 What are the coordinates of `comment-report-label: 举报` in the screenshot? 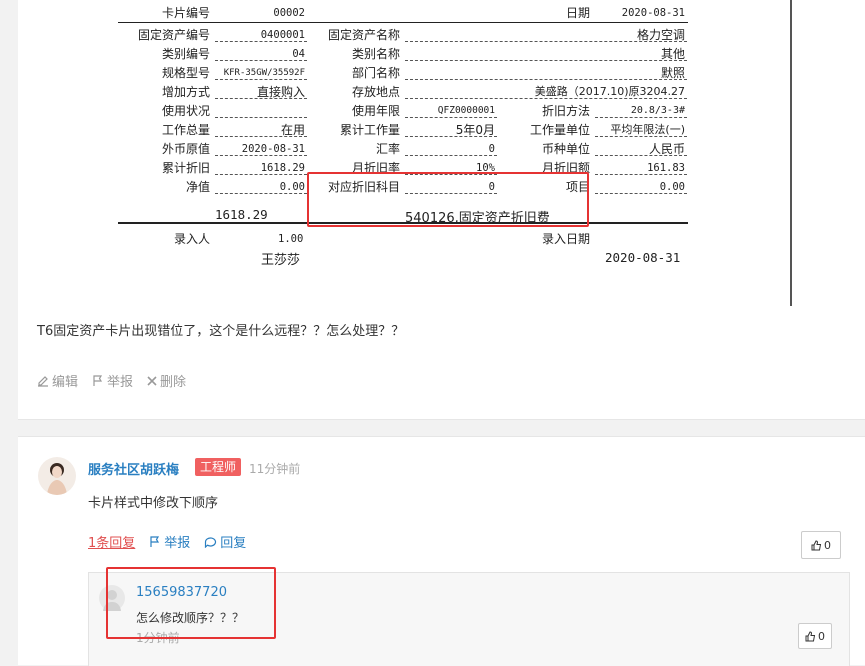 It's located at (177, 543).